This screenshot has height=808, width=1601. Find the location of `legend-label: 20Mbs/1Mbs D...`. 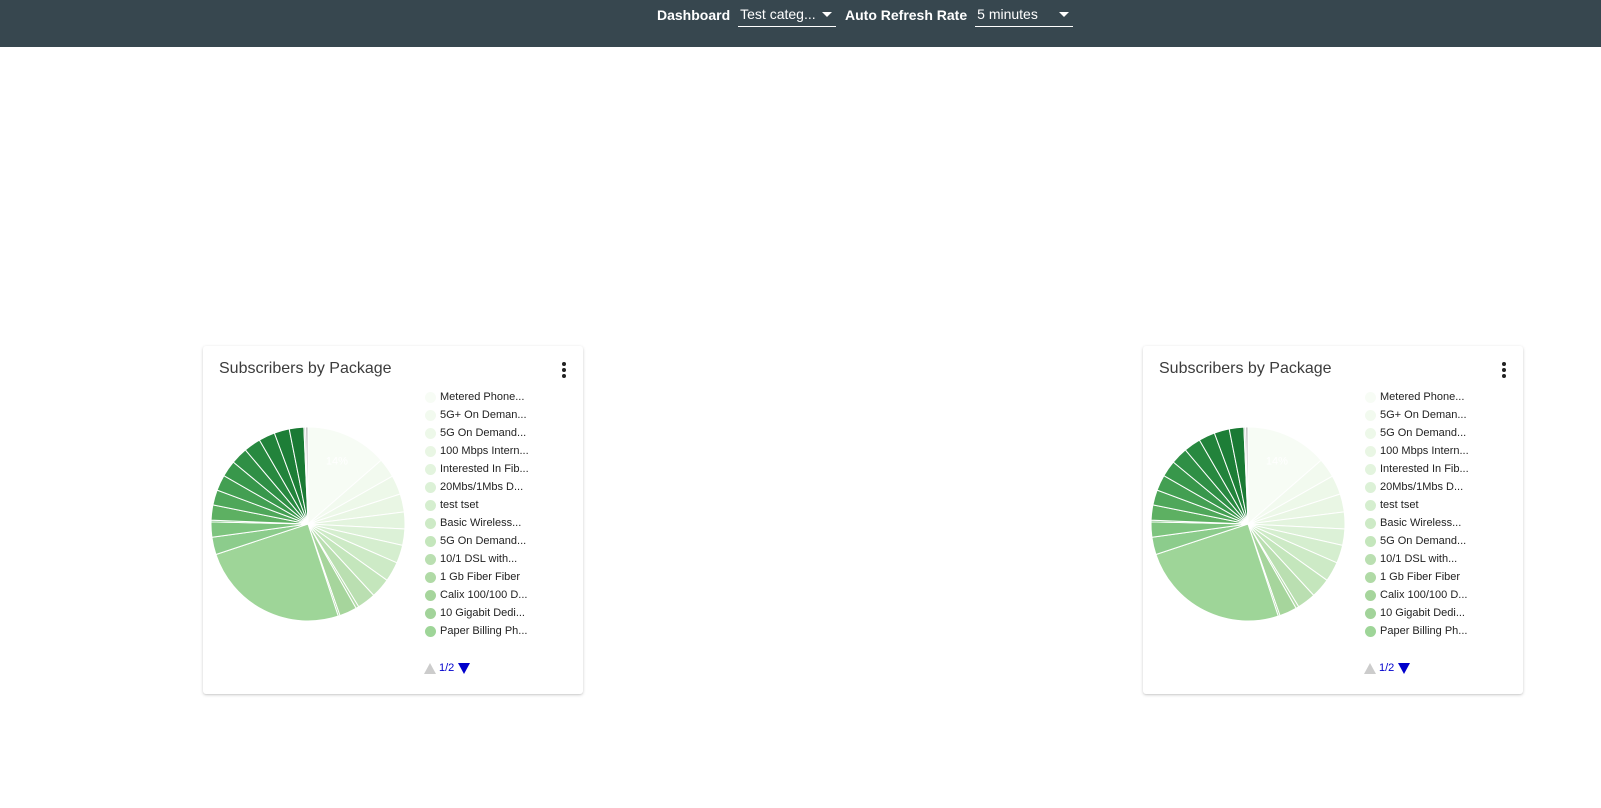

legend-label: 20Mbs/1Mbs D... is located at coordinates (482, 487).